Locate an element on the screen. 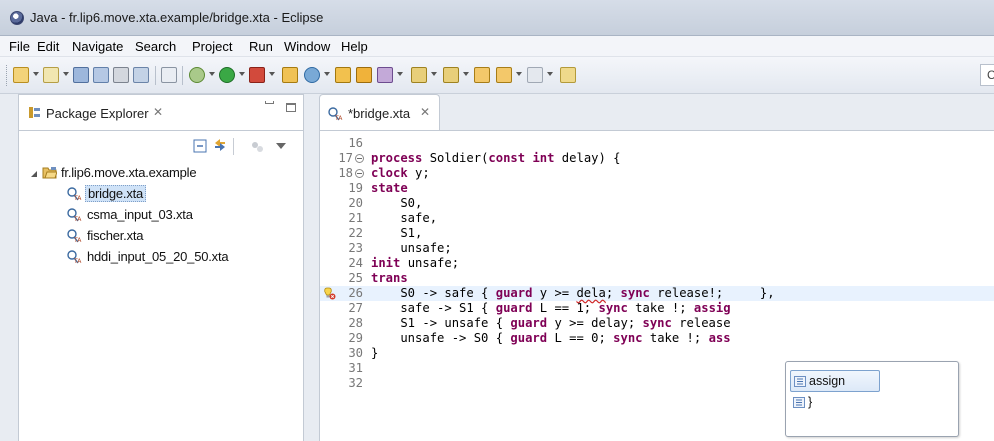 This screenshot has height=441, width=994. run-dropdown-caret is located at coordinates (242, 74).